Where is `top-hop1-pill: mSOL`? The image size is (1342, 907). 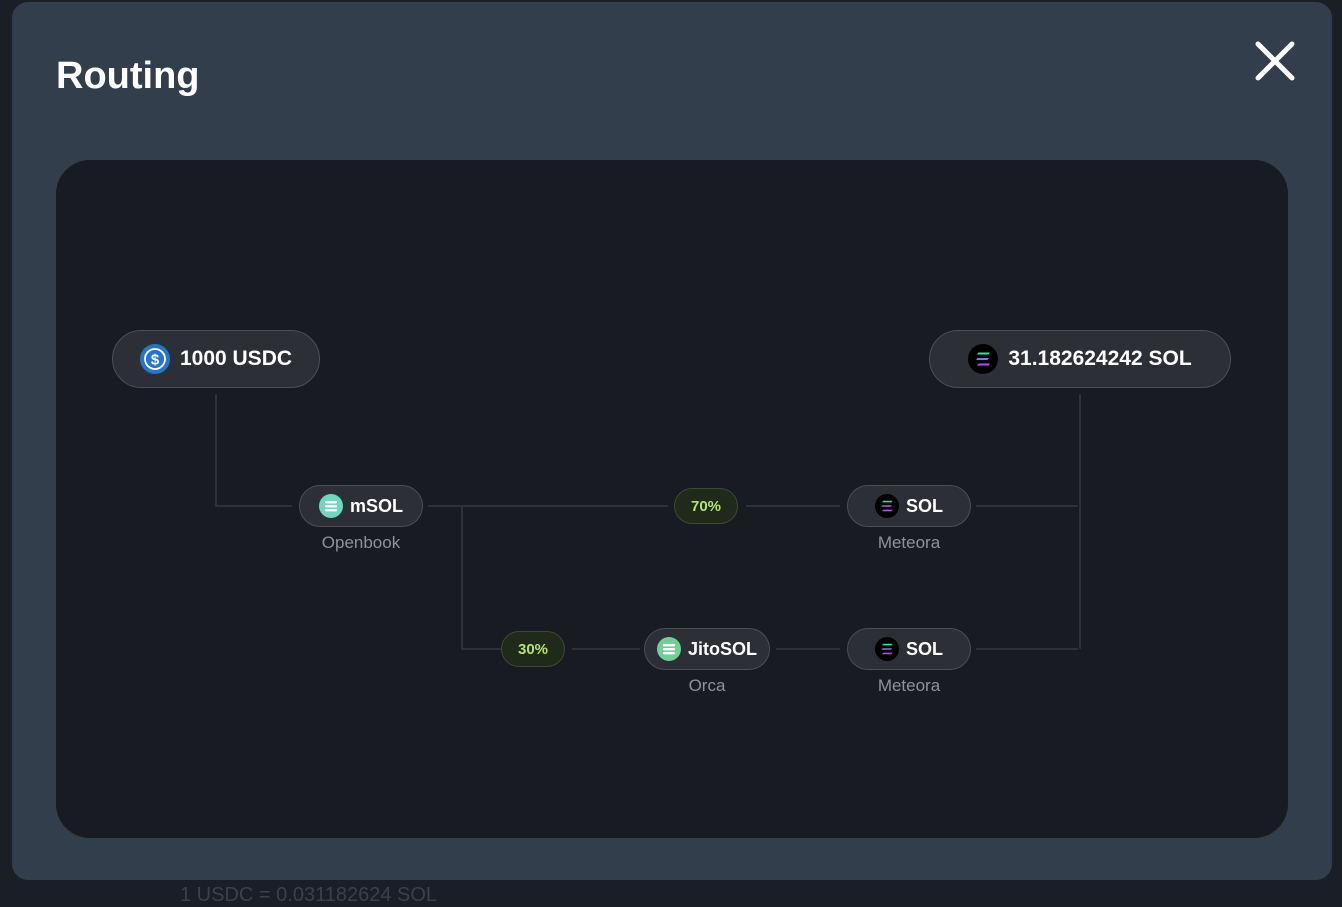
top-hop1-pill: mSOL is located at coordinates (361, 506).